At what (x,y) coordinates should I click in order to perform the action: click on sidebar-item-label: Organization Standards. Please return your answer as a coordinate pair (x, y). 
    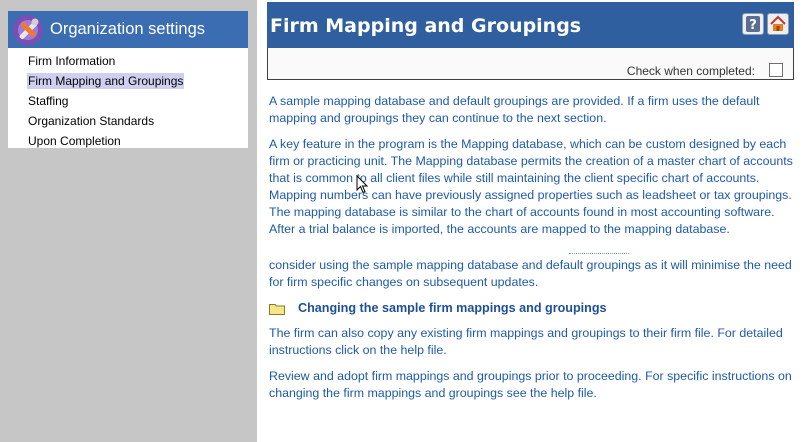
    Looking at the image, I should click on (91, 121).